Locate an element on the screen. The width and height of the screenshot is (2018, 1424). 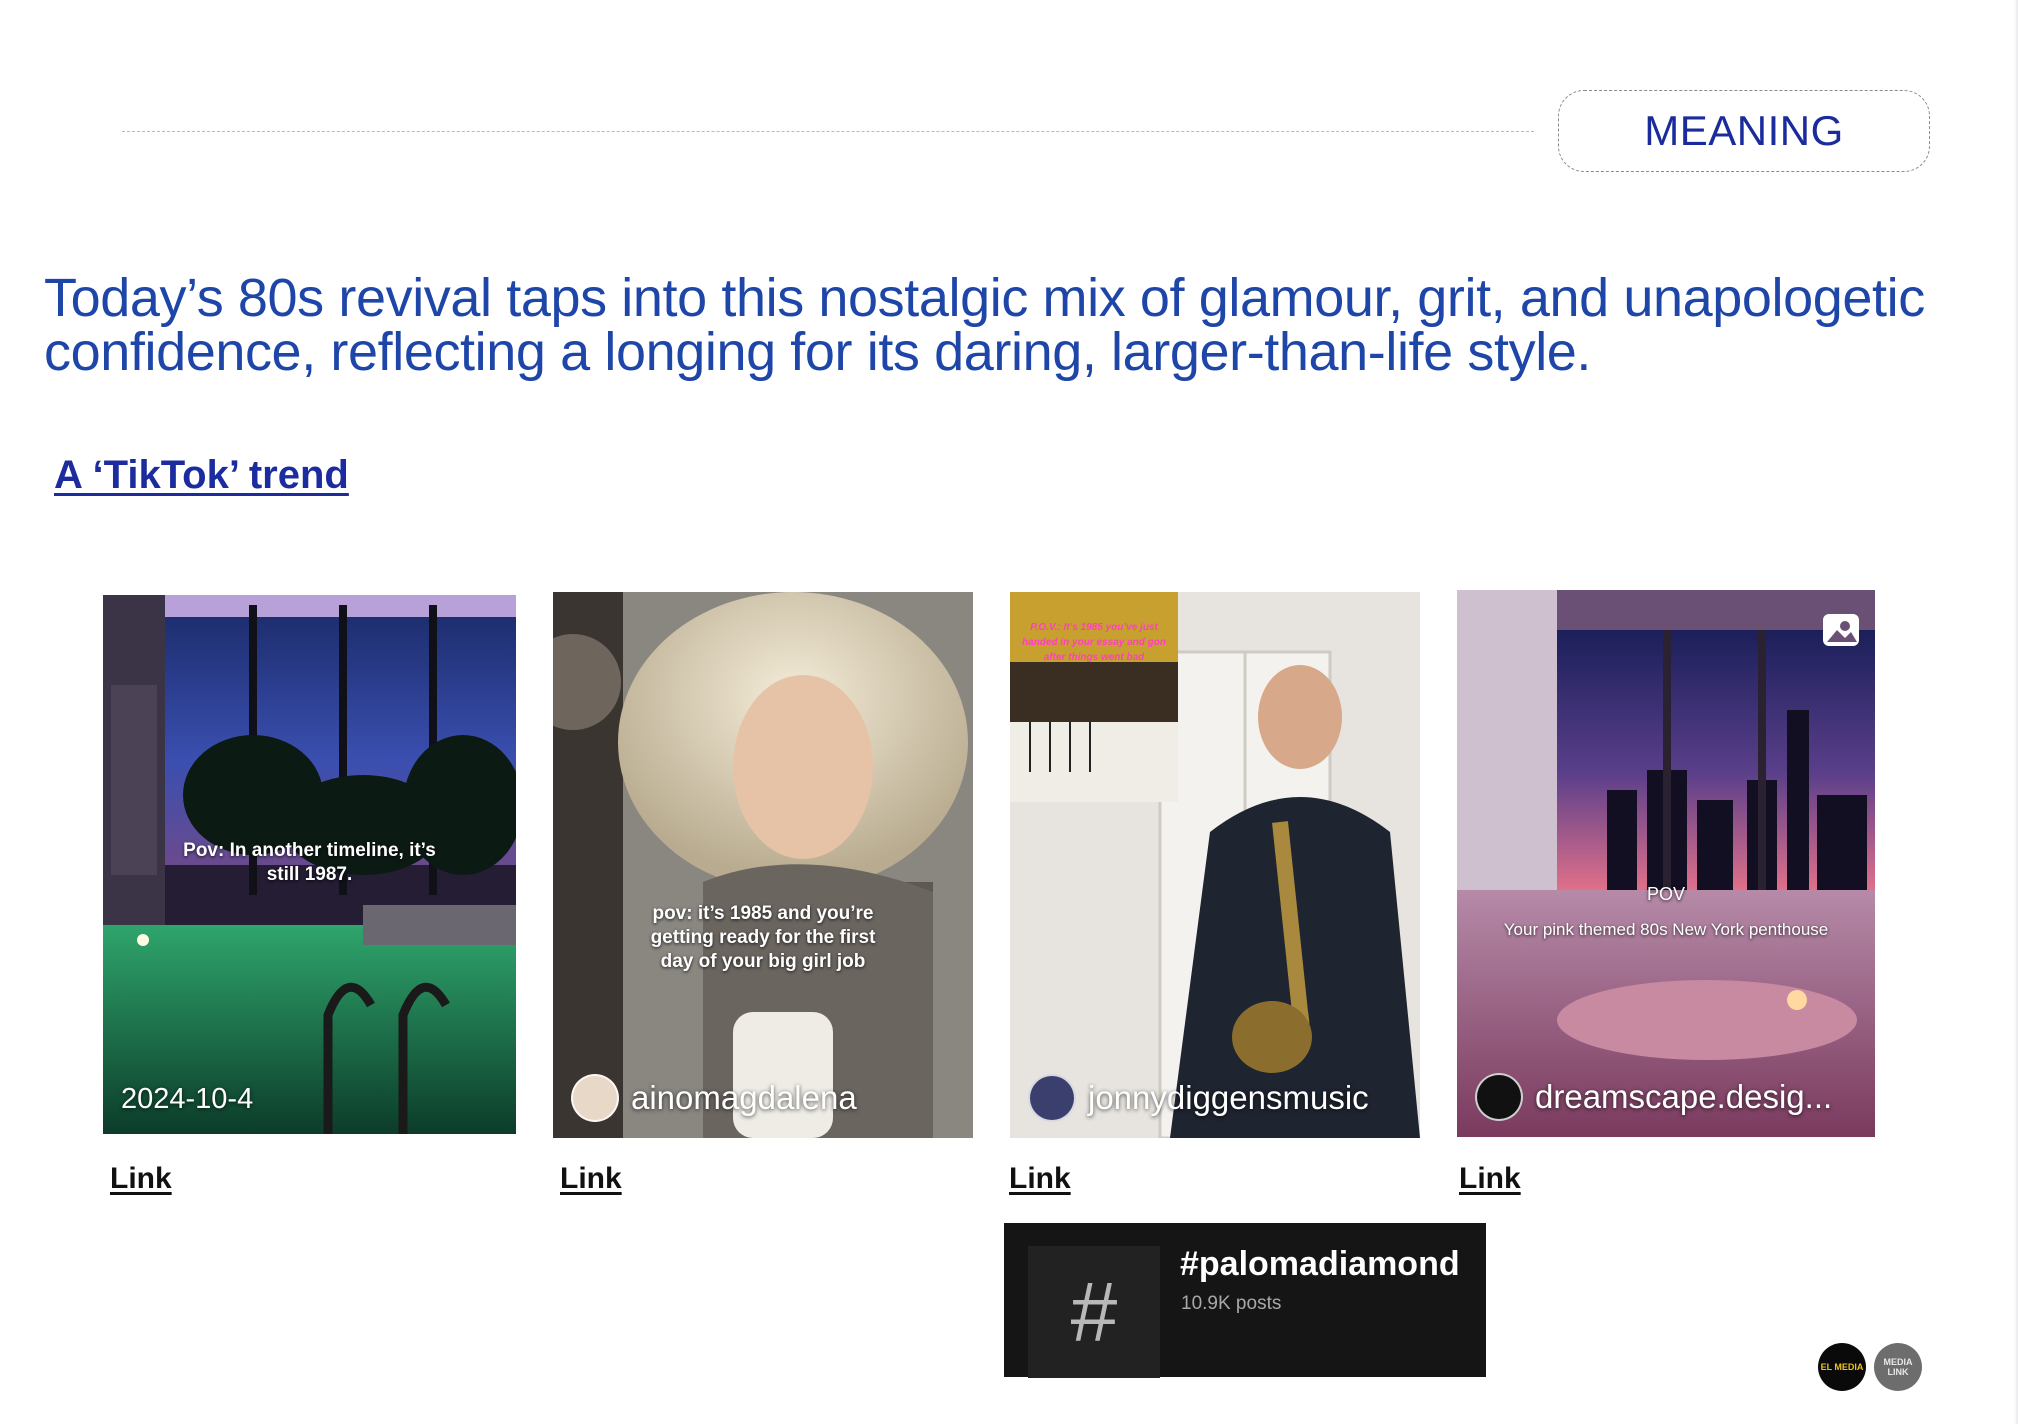
creator-name: jonnydiggensmusic is located at coordinates (1228, 1097).